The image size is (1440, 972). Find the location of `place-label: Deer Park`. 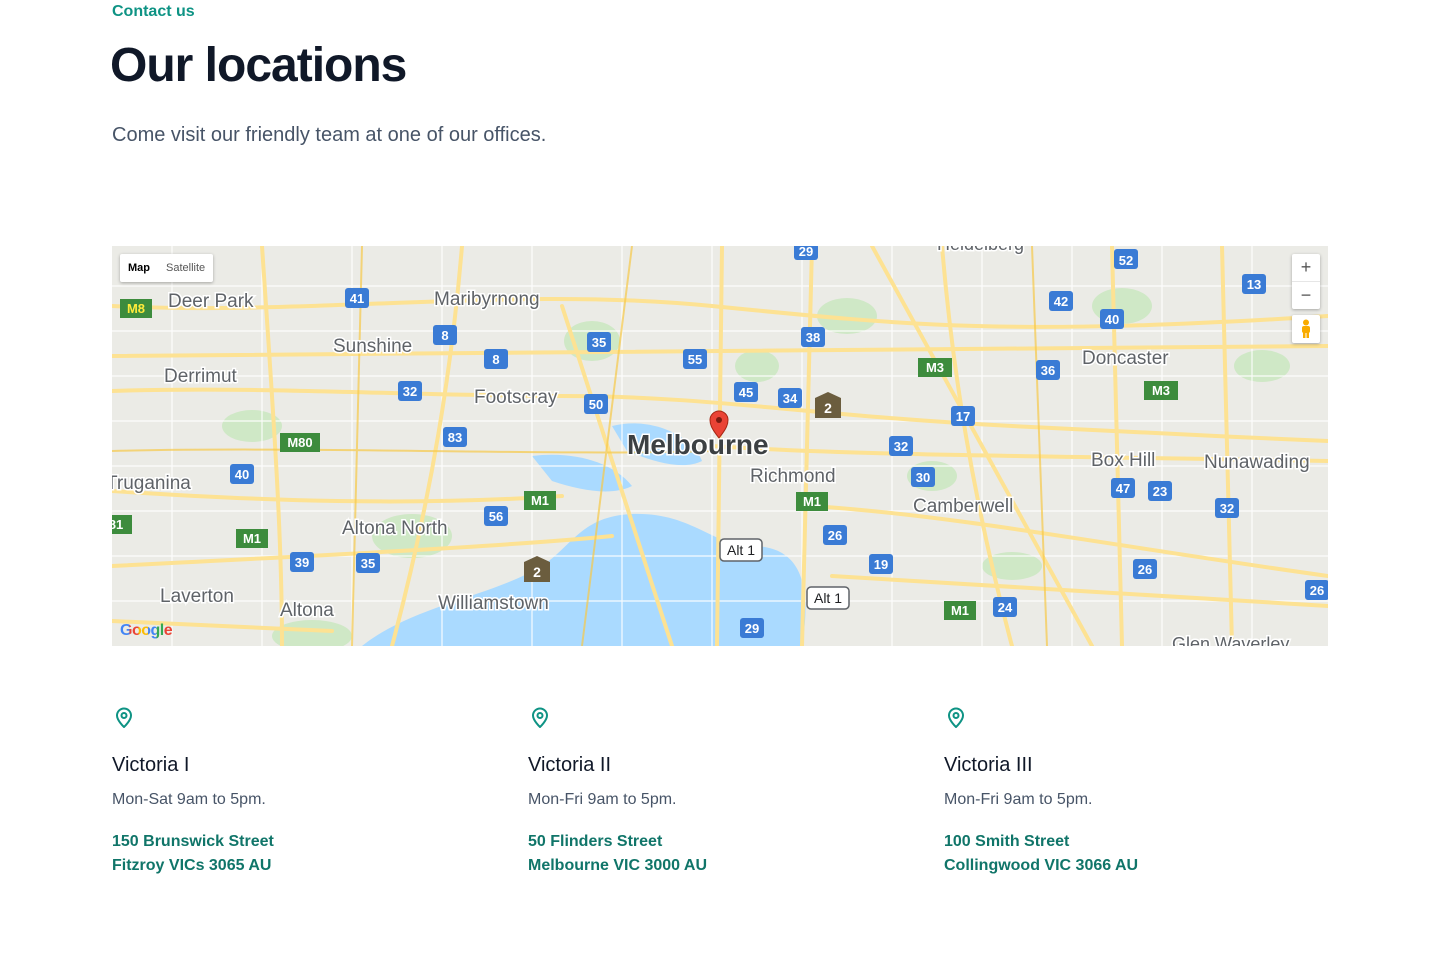

place-label: Deer Park is located at coordinates (211, 301).